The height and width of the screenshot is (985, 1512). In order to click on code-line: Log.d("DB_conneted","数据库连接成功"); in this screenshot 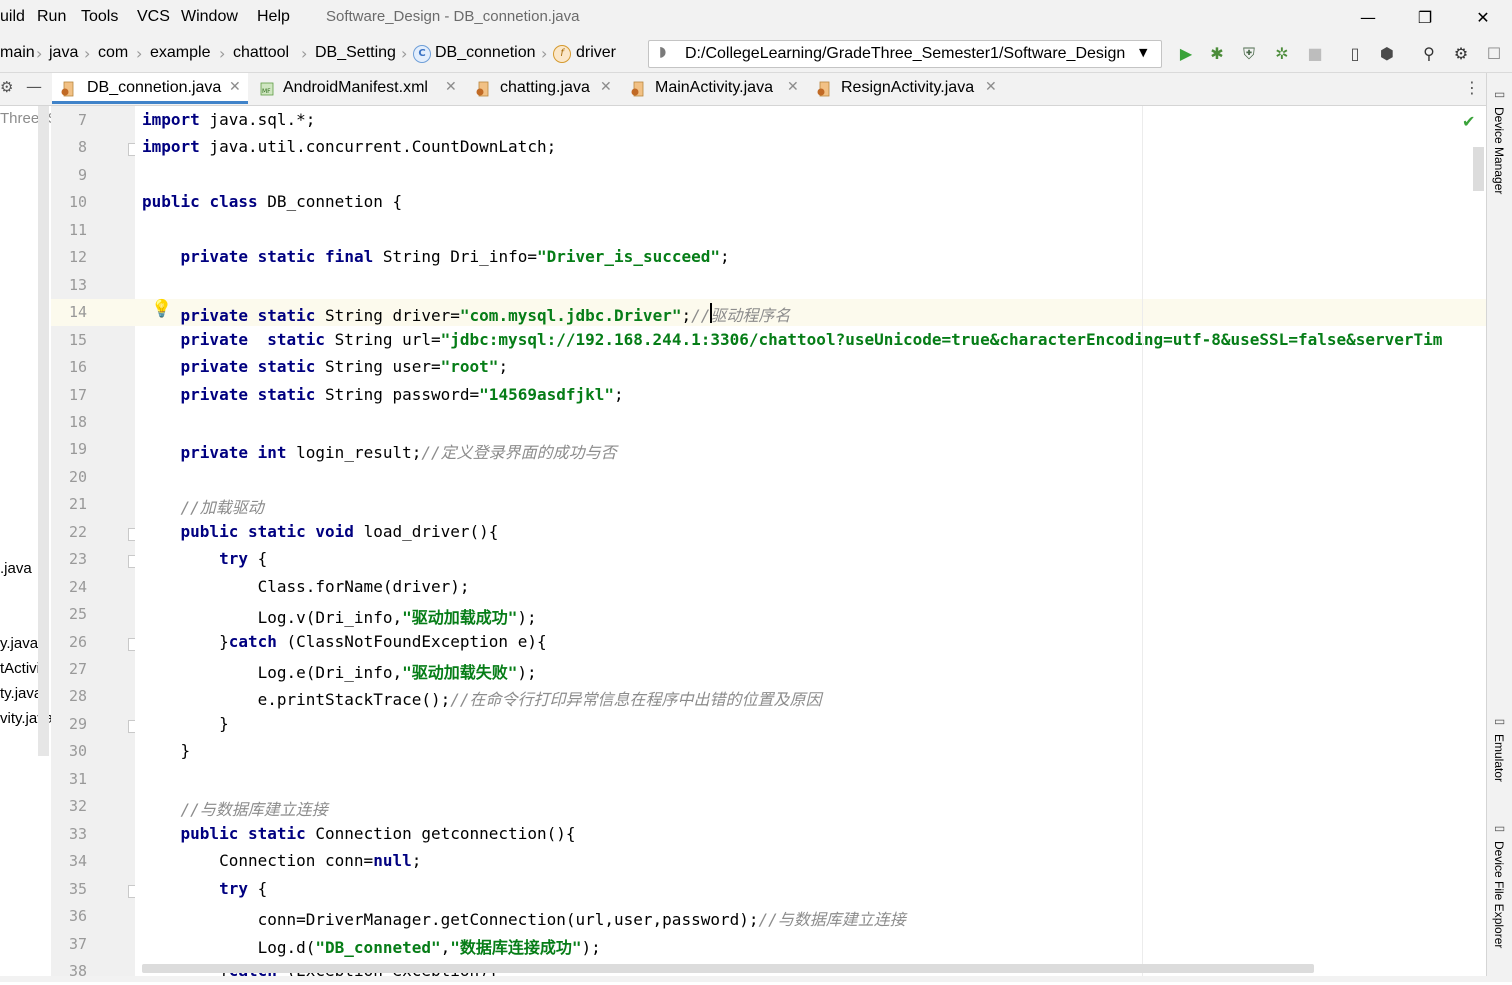, I will do `click(810, 944)`.